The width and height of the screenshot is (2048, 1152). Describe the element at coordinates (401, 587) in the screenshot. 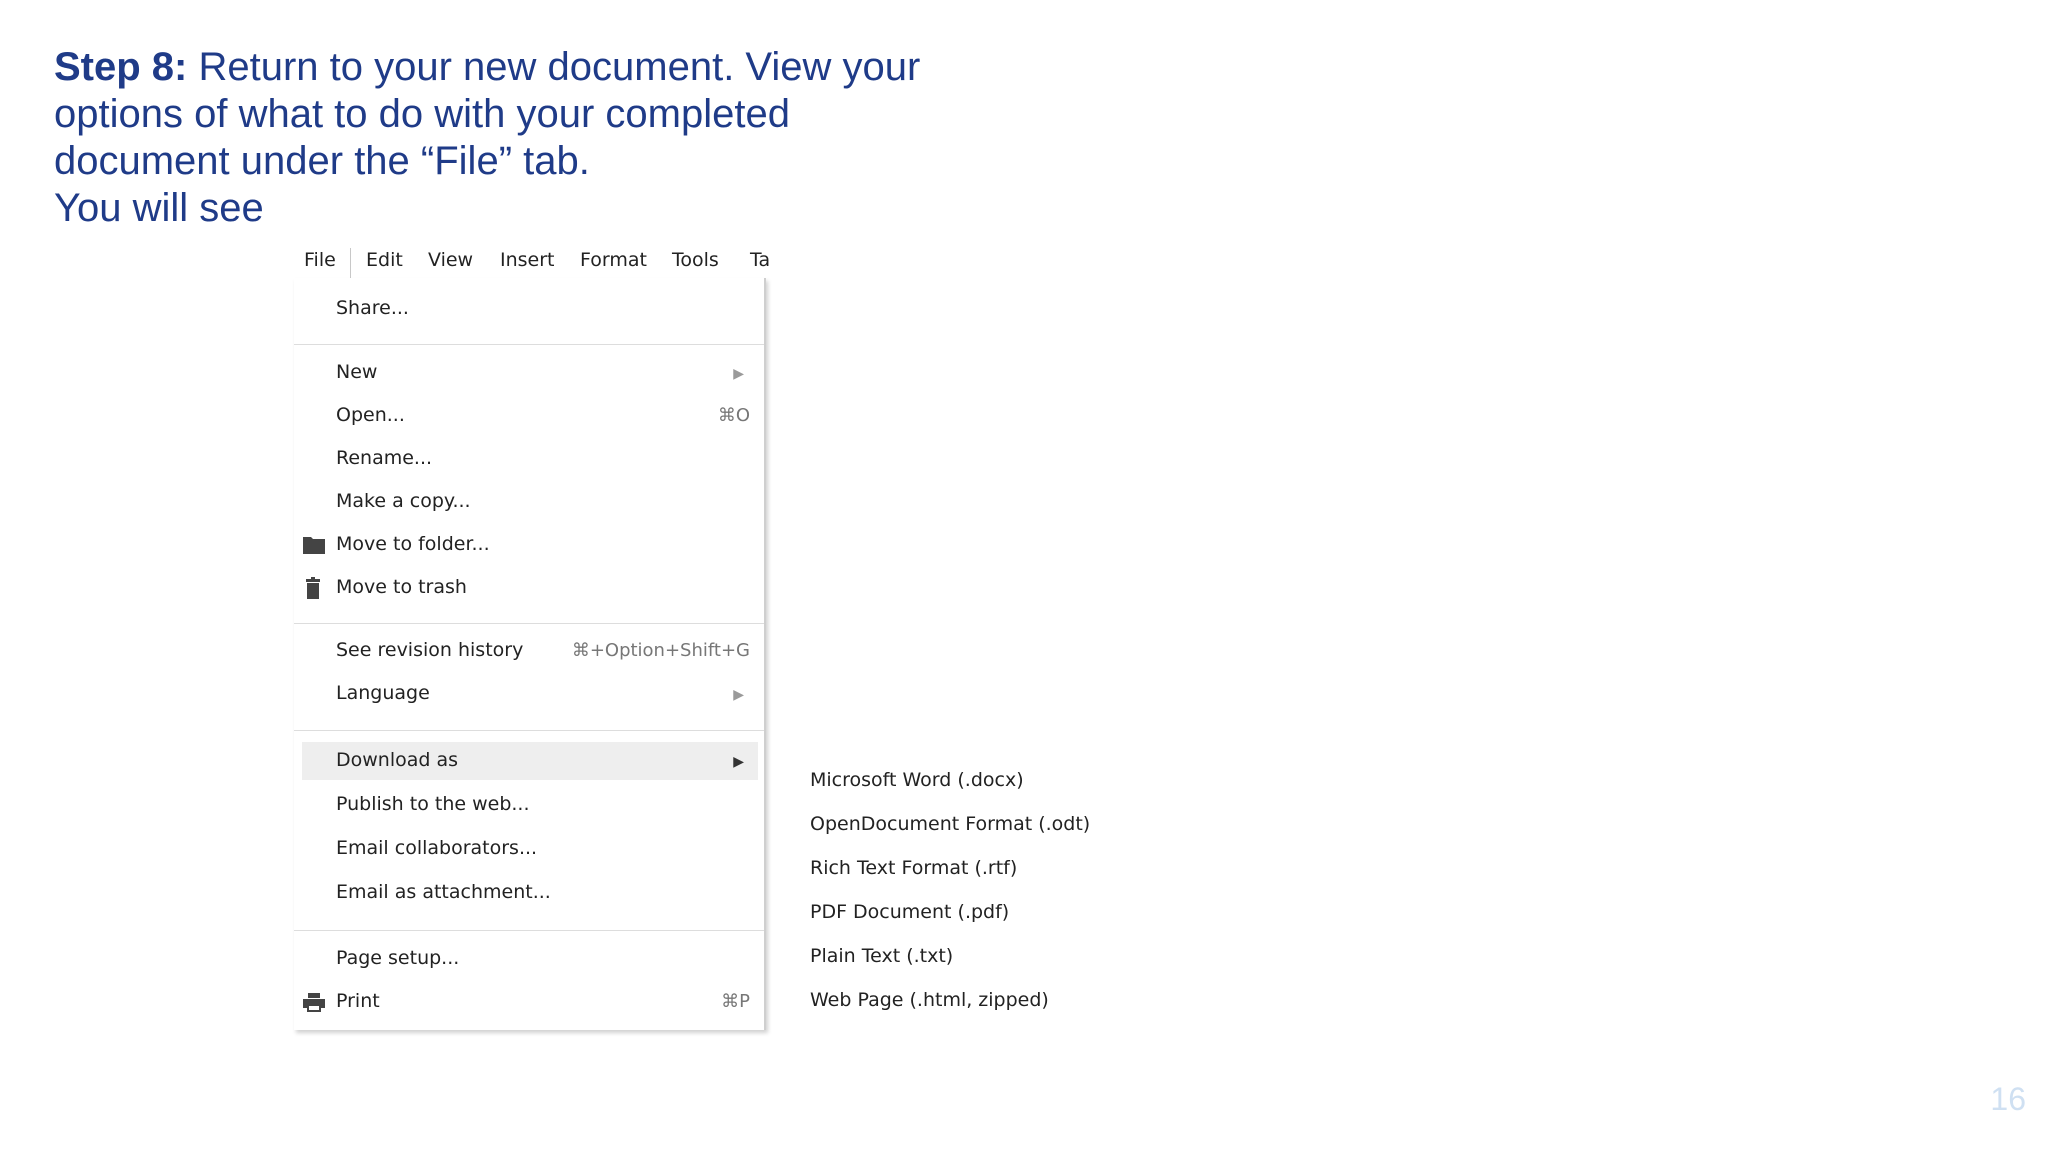

I see `menu-item-label: Move to trash` at that location.